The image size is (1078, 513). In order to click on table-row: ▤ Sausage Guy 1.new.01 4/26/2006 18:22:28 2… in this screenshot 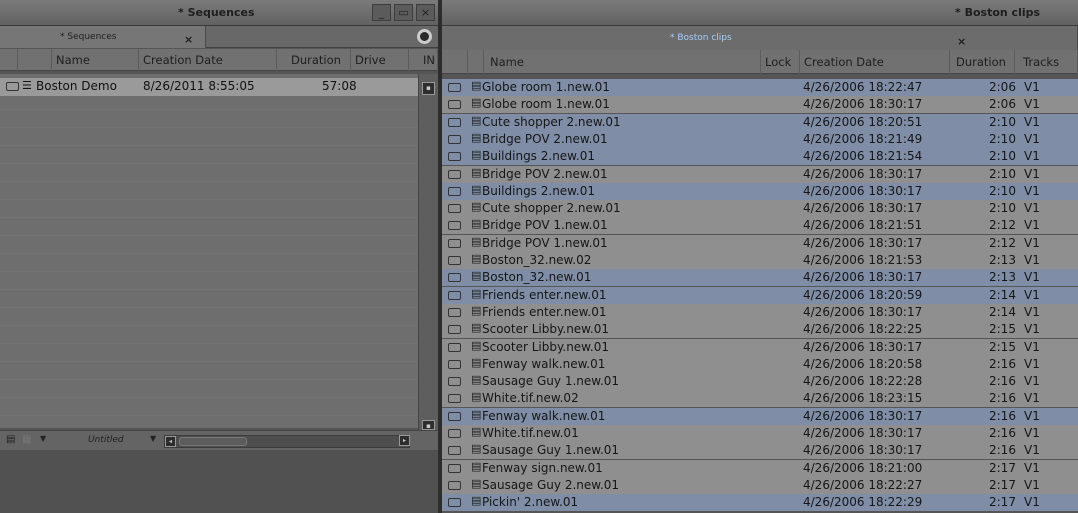, I will do `click(760, 382)`.